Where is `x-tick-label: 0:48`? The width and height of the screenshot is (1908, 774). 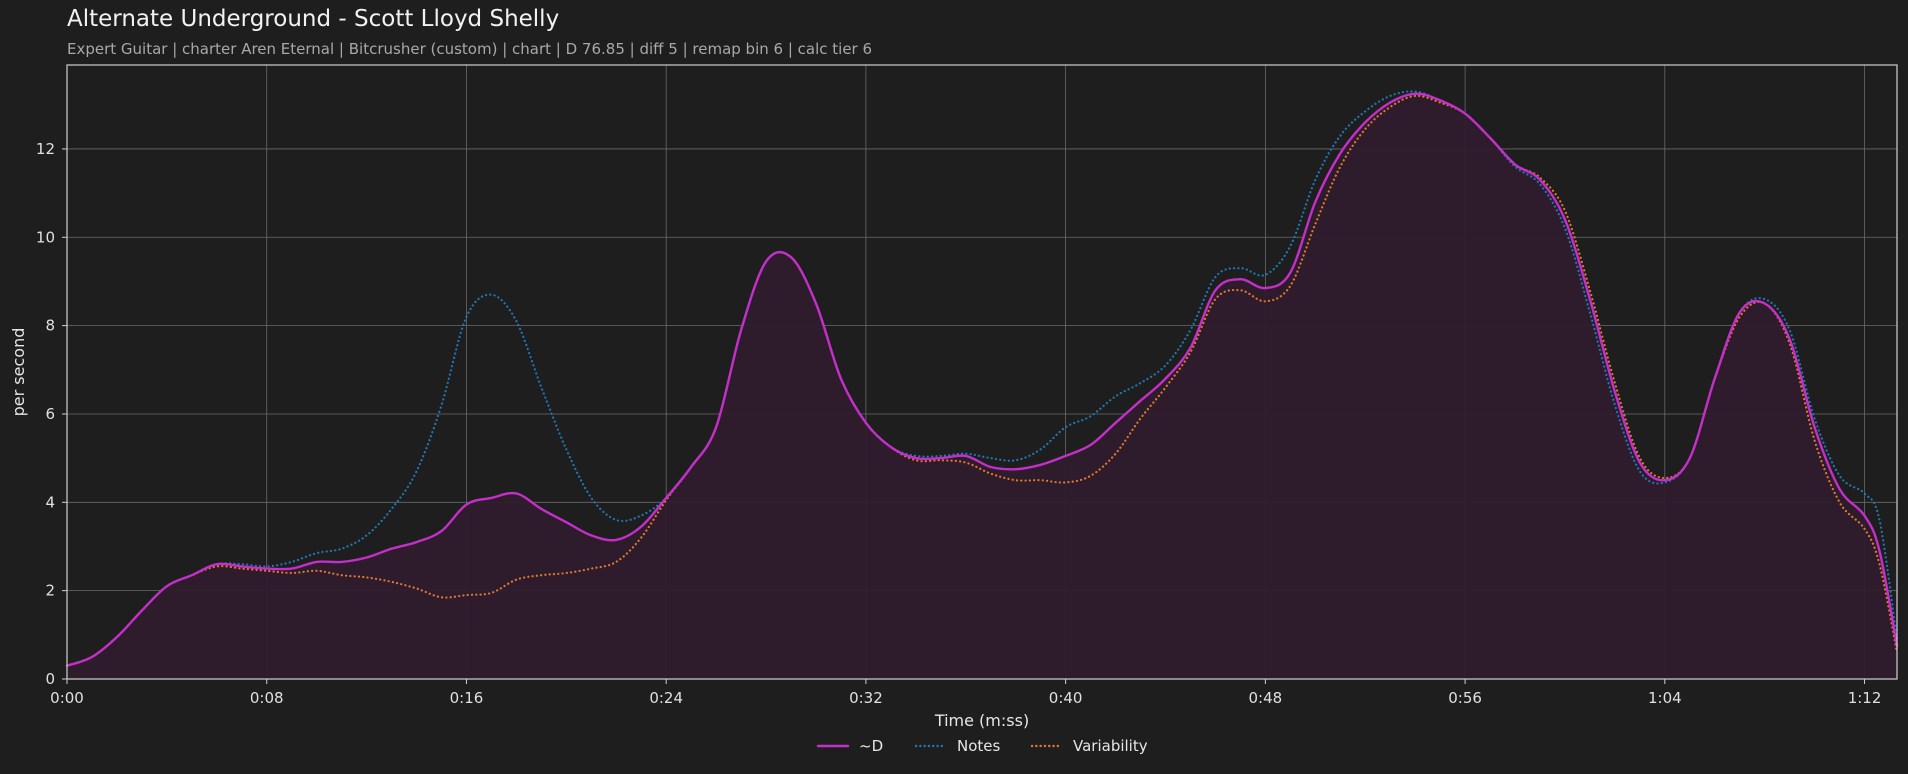 x-tick-label: 0:48 is located at coordinates (1266, 698).